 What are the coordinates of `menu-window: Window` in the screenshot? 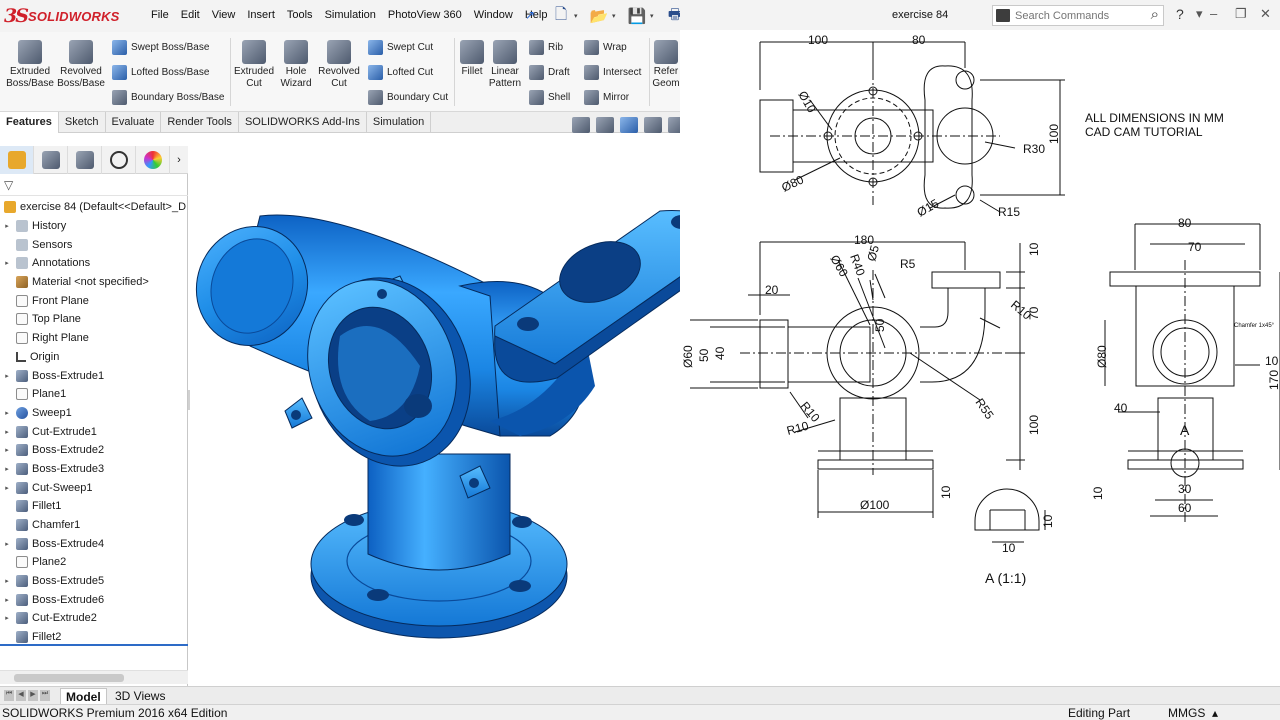 It's located at (493, 17).